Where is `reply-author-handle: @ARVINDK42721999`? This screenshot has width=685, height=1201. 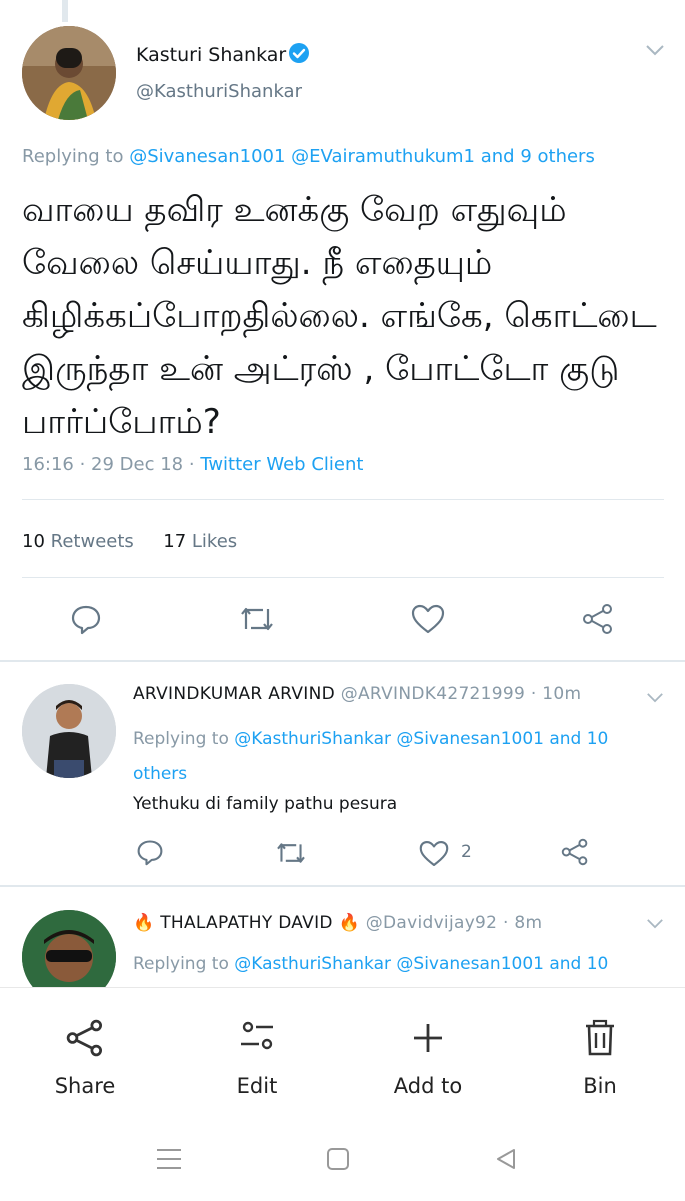
reply-author-handle: @ARVINDK42721999 is located at coordinates (433, 694).